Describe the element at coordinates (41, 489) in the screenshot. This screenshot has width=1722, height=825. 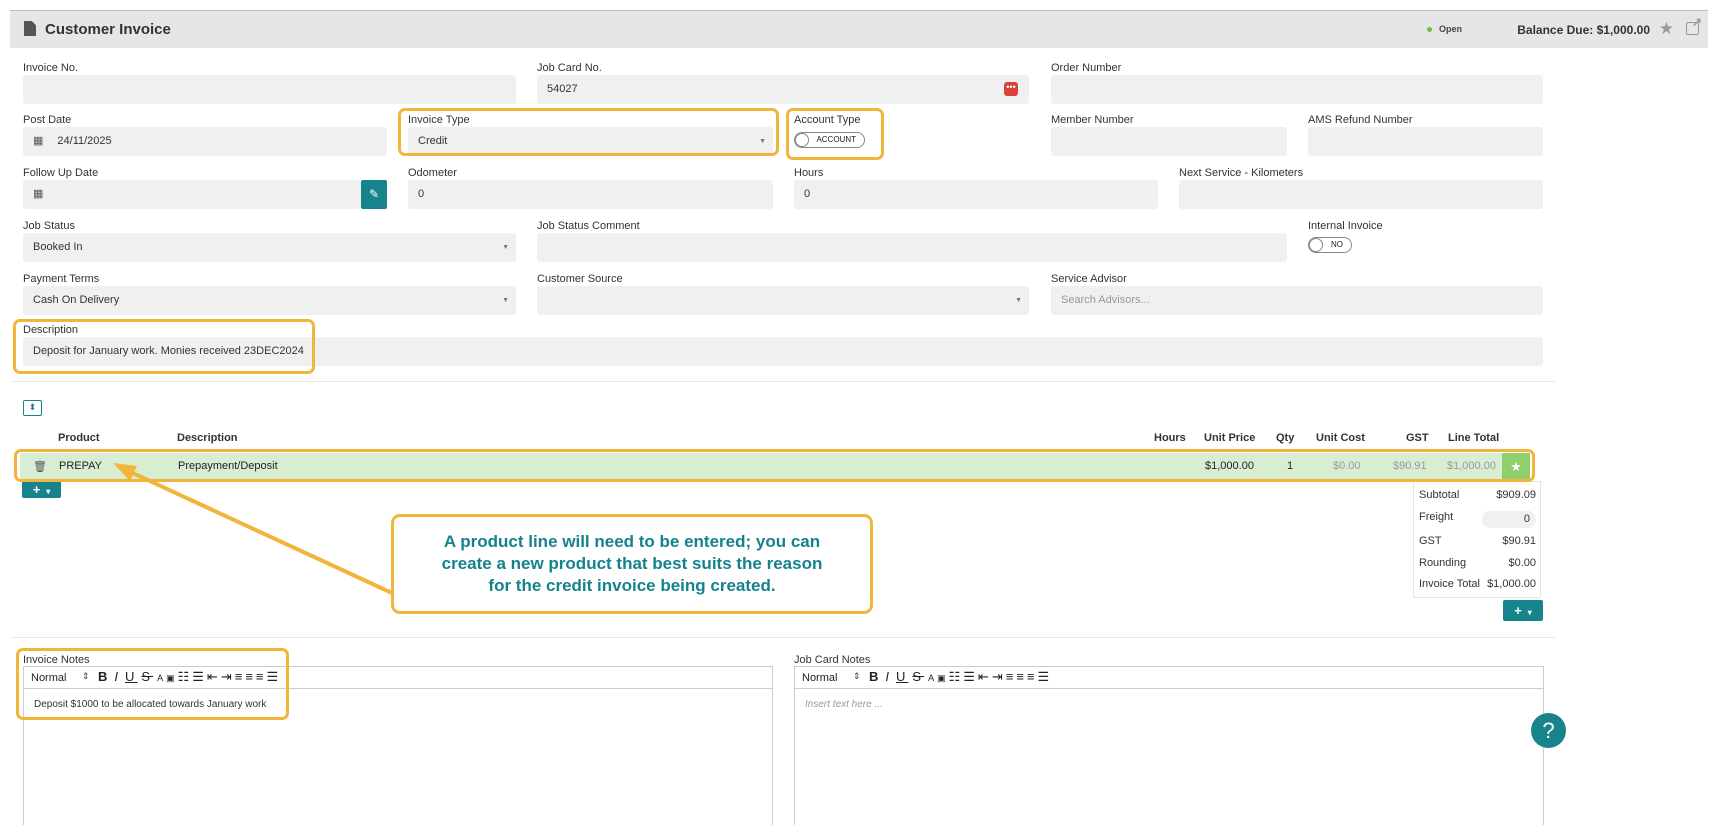
I see `add-line-button: + ▾` at that location.